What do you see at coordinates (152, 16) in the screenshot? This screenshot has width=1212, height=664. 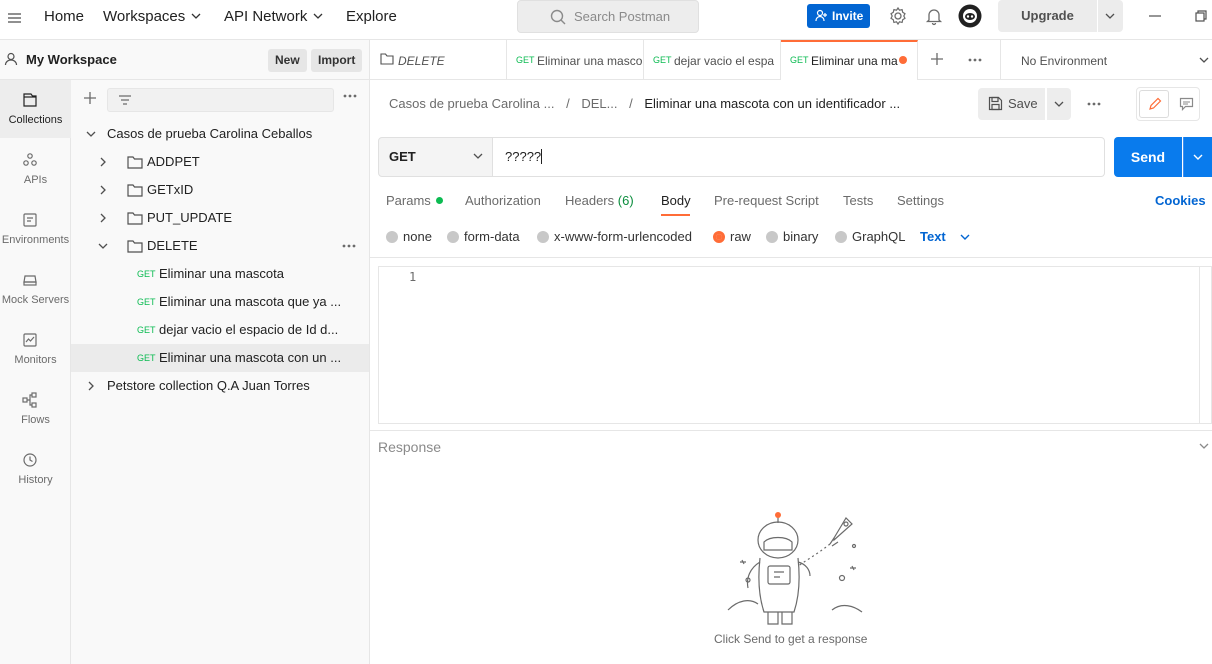 I see `nav-workspaces: Workspaces` at bounding box center [152, 16].